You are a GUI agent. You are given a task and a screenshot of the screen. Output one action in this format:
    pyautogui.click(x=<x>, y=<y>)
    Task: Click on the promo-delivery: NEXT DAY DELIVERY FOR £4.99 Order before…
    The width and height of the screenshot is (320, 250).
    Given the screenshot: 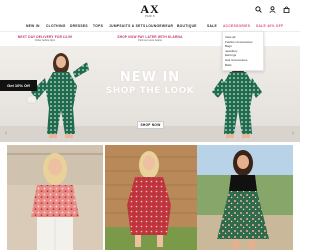 What is the action you would take?
    pyautogui.click(x=45, y=38)
    